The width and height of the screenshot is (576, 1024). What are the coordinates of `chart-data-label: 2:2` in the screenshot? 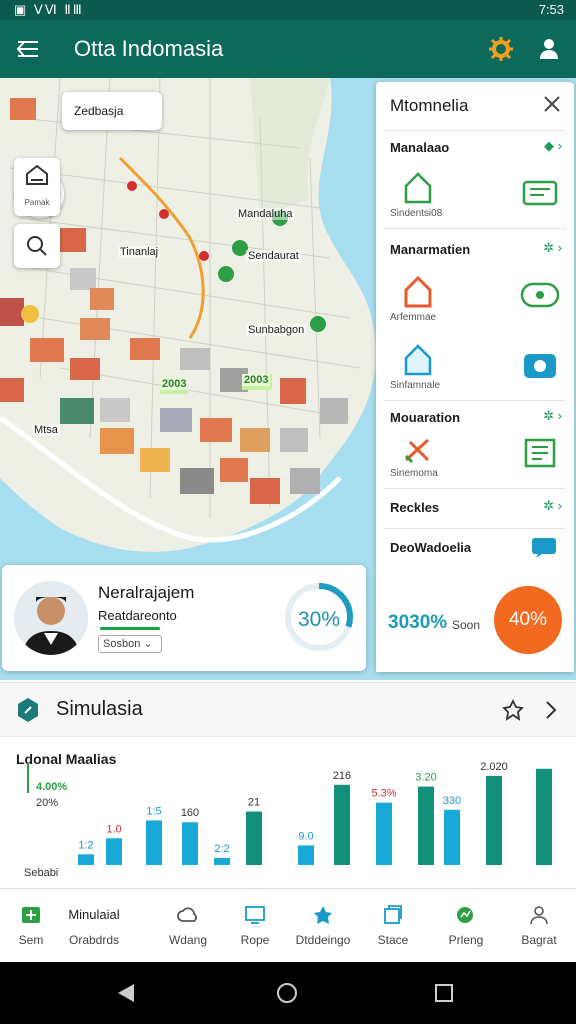 It's located at (221, 849).